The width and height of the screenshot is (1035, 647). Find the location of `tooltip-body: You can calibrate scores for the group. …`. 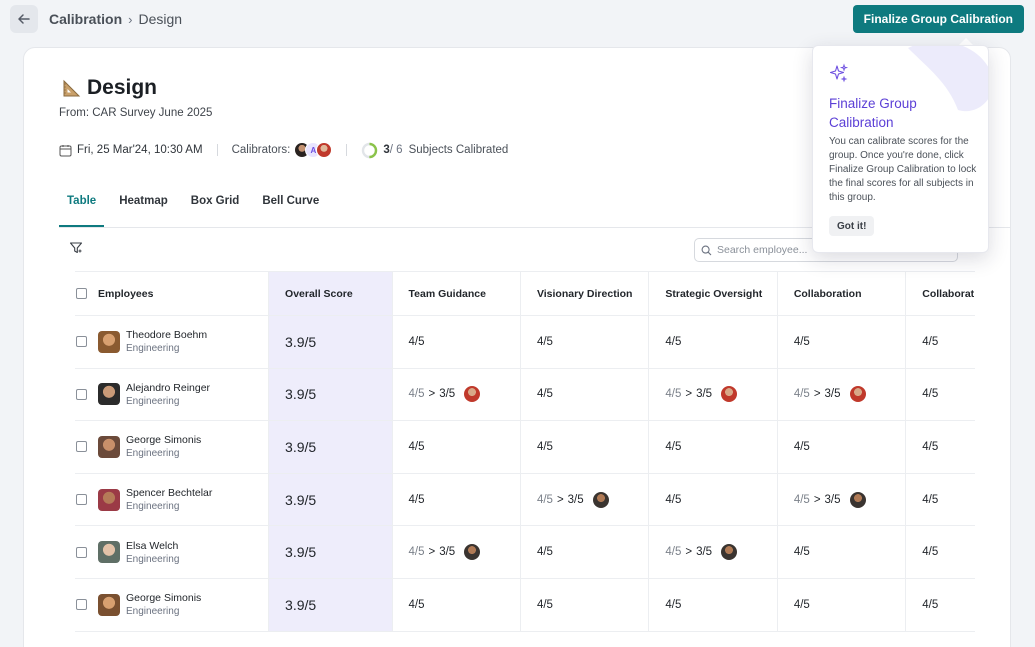

tooltip-body: You can calibrate scores for the group. … is located at coordinates (903, 169).